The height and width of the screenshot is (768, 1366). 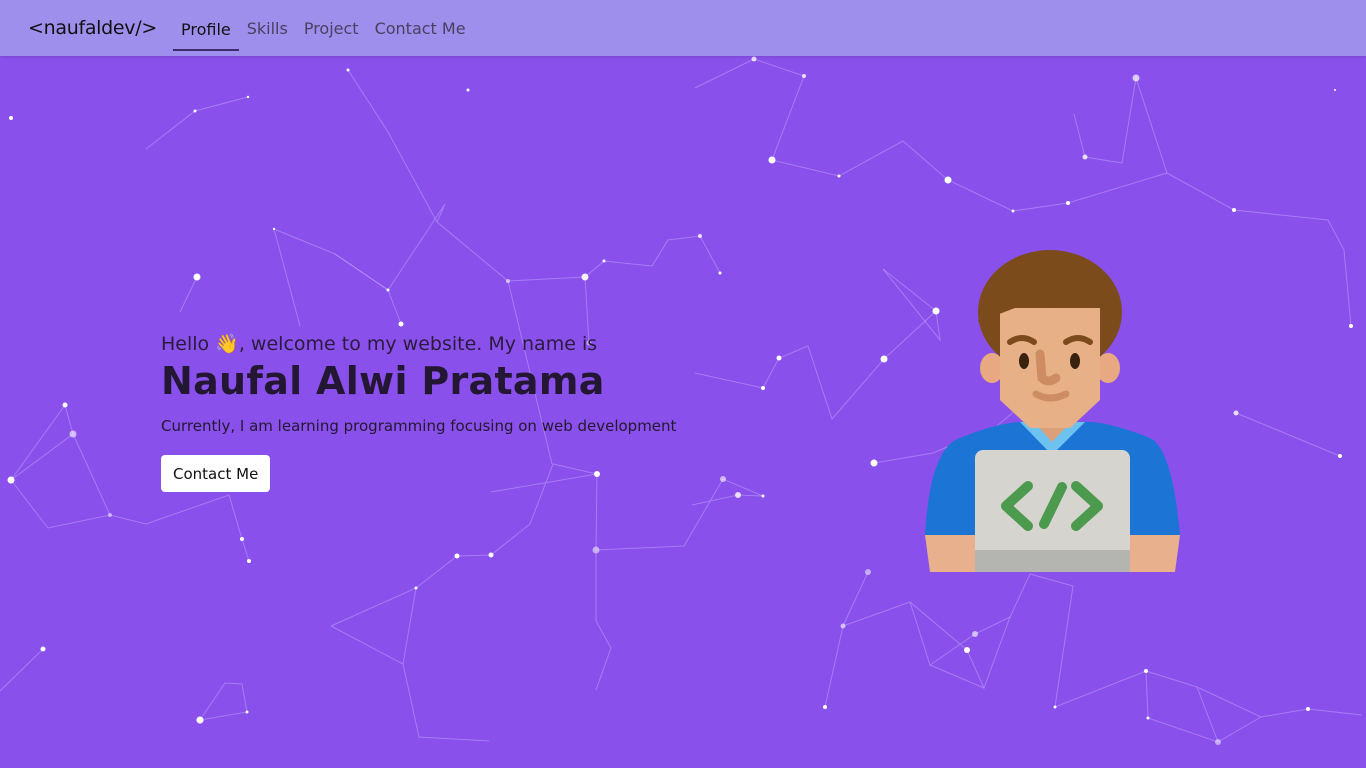 I want to click on nav-link-project: Project, so click(x=331, y=28).